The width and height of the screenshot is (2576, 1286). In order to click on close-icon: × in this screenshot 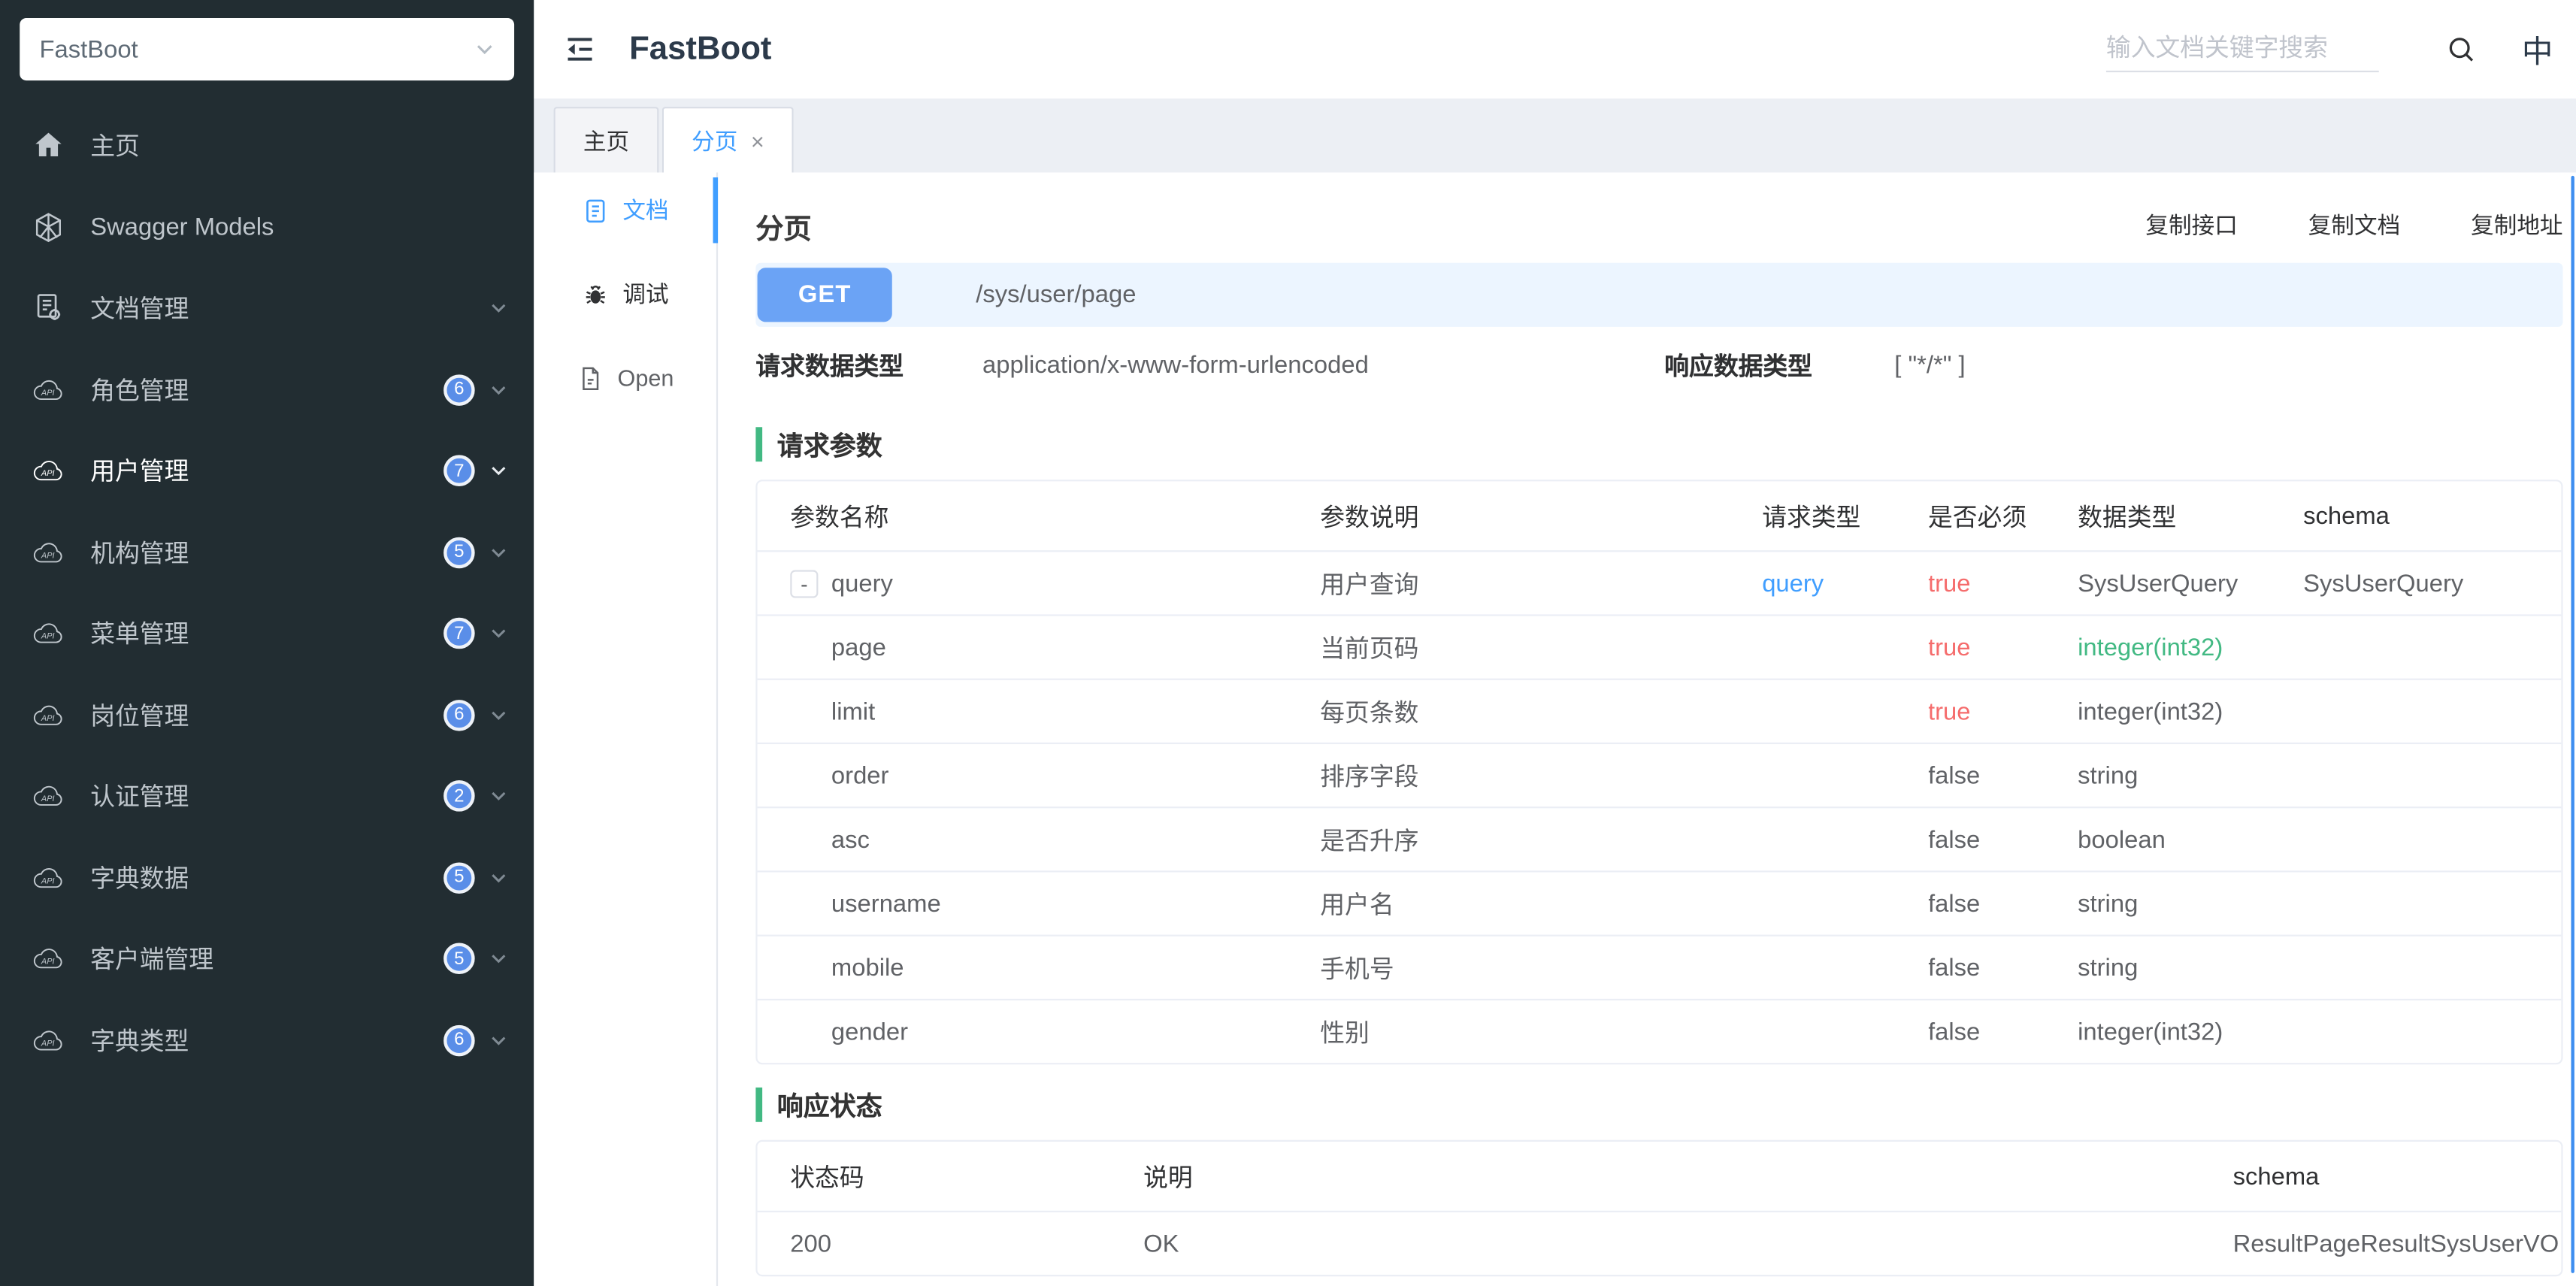, I will do `click(757, 141)`.